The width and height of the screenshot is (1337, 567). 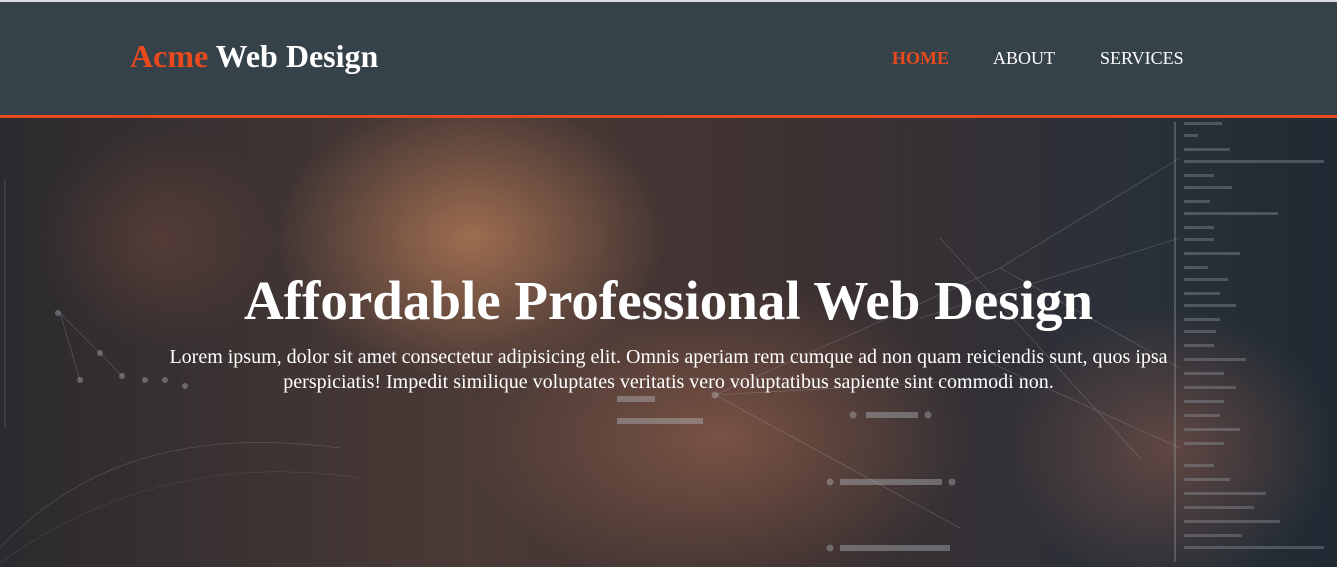 I want to click on main-nav: HOME ABOUT SERVICES, so click(x=1040, y=60).